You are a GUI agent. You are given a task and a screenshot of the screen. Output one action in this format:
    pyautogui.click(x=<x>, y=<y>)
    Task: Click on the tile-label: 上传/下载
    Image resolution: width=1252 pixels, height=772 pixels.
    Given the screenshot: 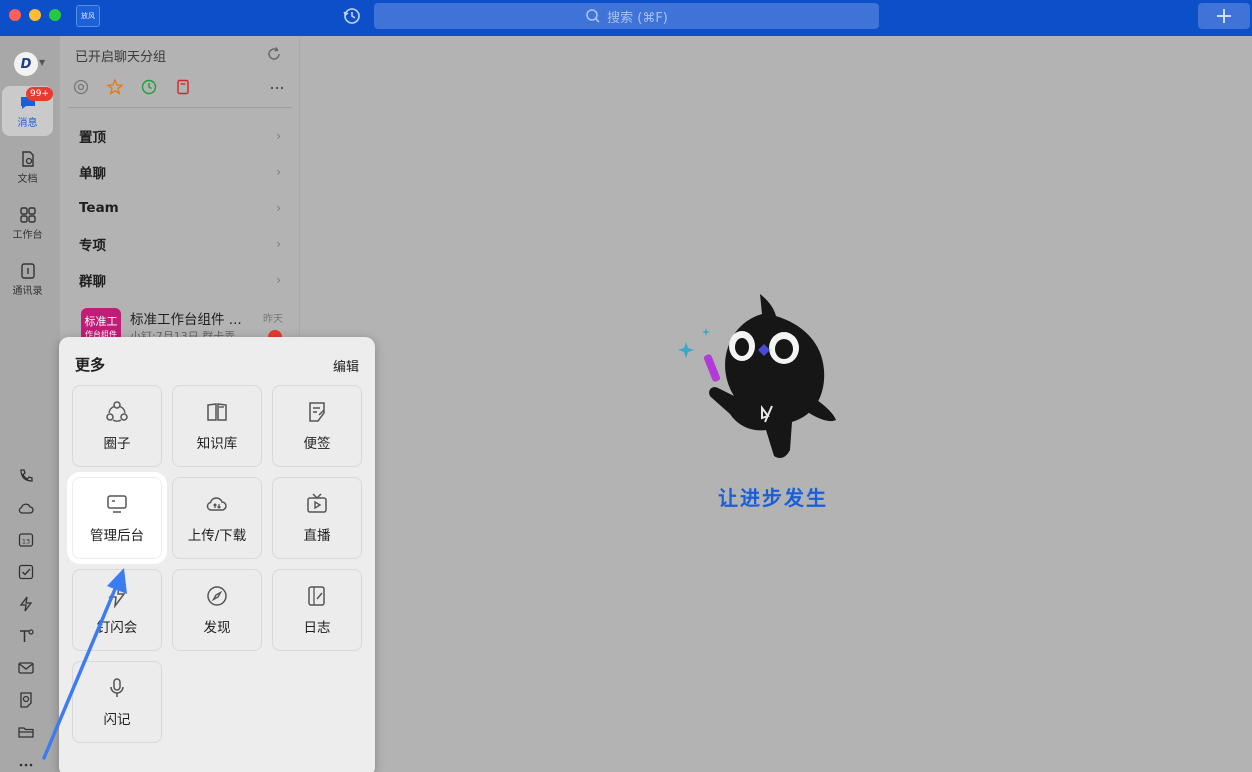 What is the action you would take?
    pyautogui.click(x=217, y=536)
    